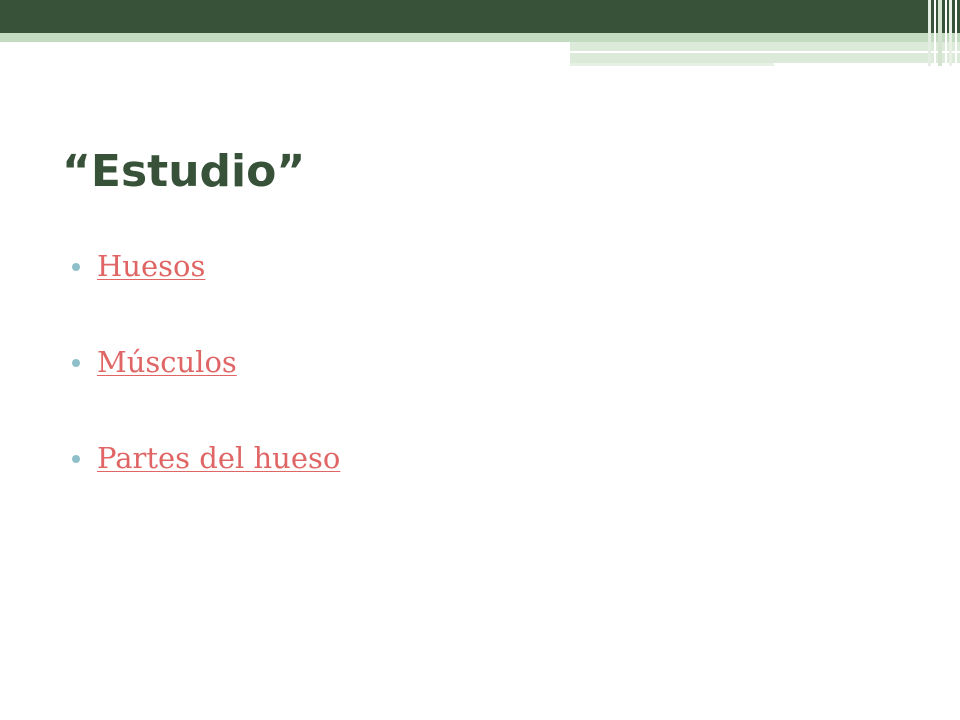 The height and width of the screenshot is (720, 960). I want to click on header-band-accent-light, so click(765, 46).